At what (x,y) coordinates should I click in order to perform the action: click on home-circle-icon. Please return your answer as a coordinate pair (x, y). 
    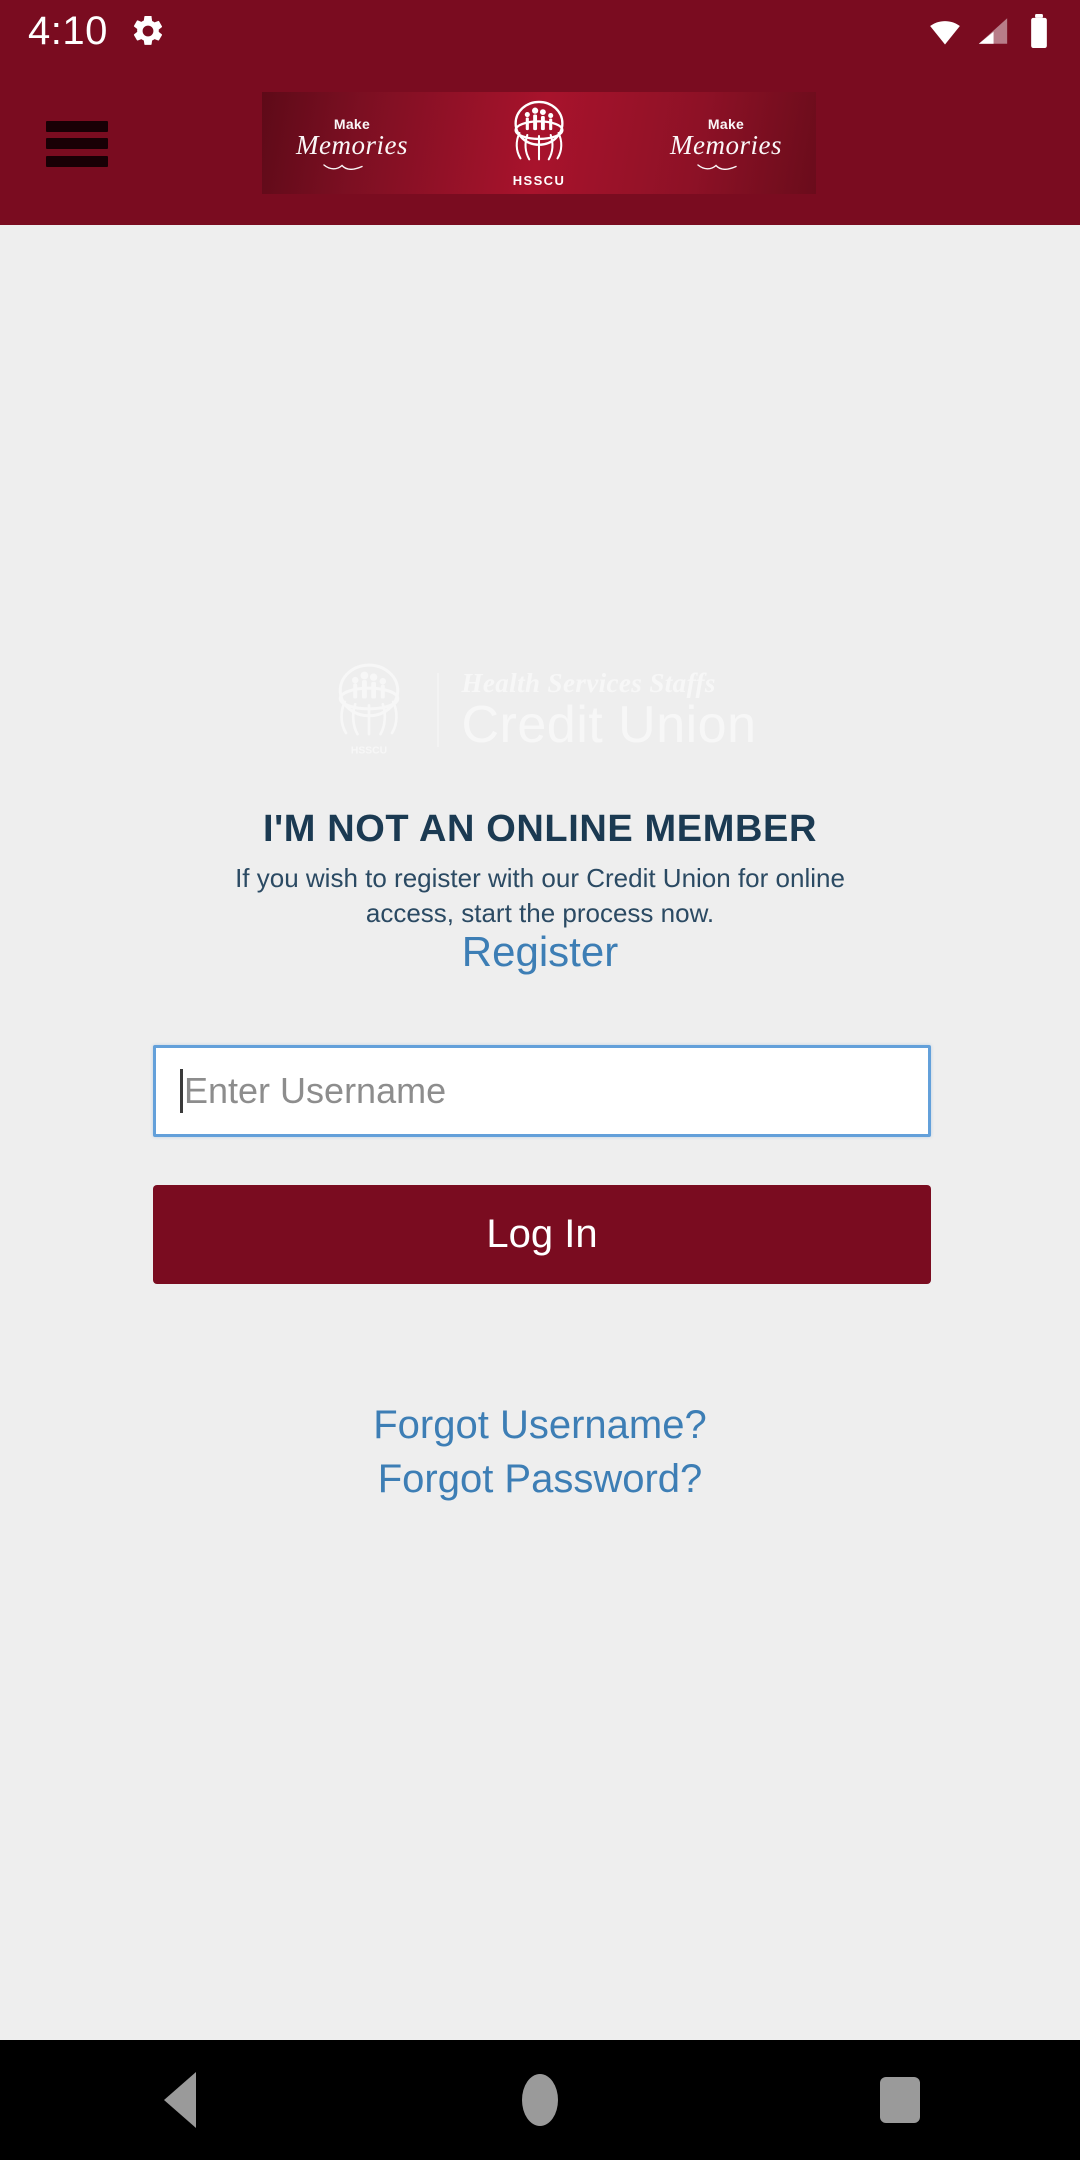
    Looking at the image, I should click on (540, 2100).